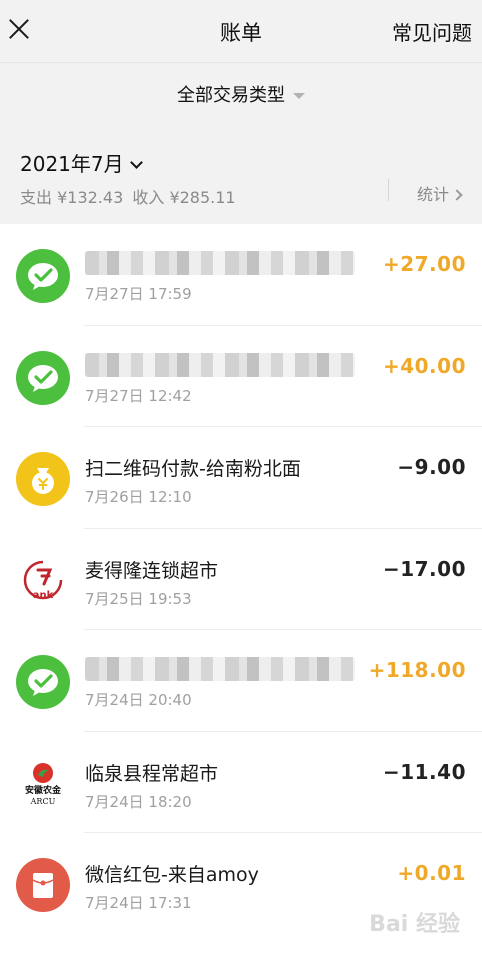  I want to click on filter-bar: 全部交易类型, so click(241, 93).